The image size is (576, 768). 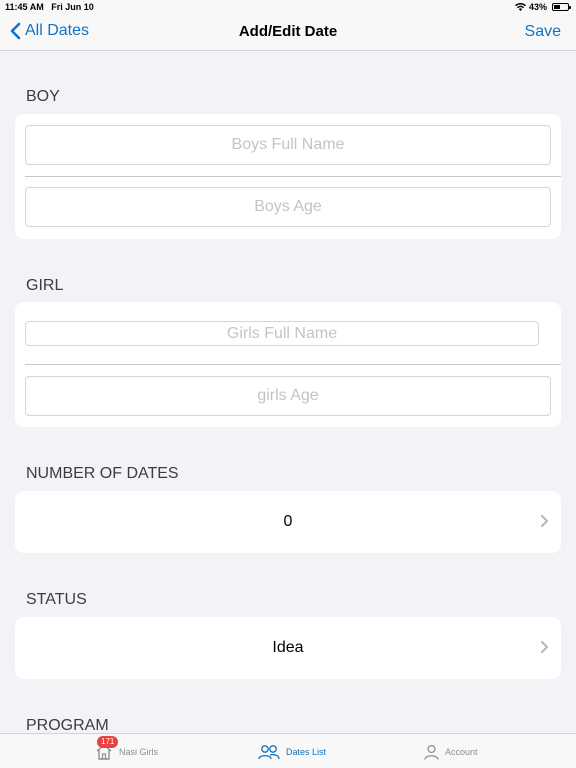 What do you see at coordinates (49, 7) in the screenshot?
I see `status-time: 11:45 AM Fri Jun 10` at bounding box center [49, 7].